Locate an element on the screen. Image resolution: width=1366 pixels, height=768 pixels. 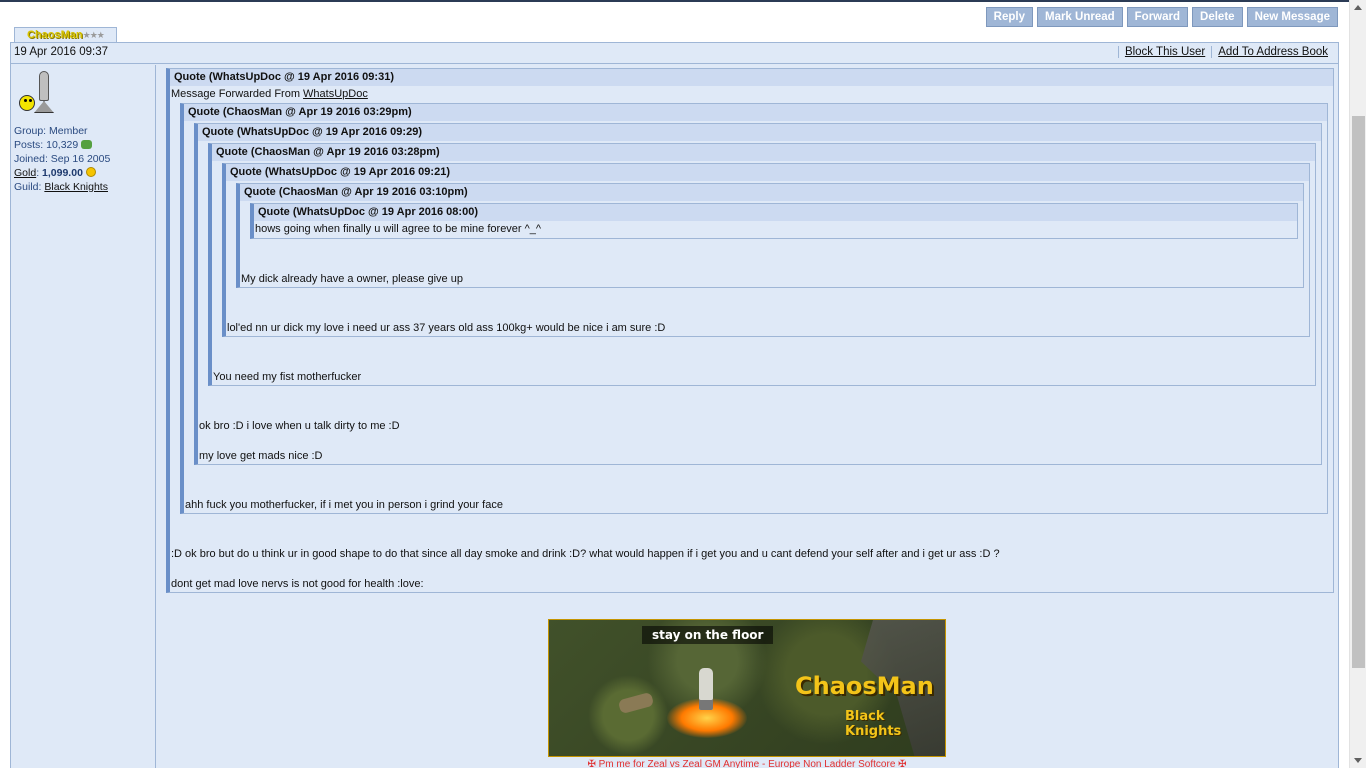
avatar is located at coordinates (41, 95).